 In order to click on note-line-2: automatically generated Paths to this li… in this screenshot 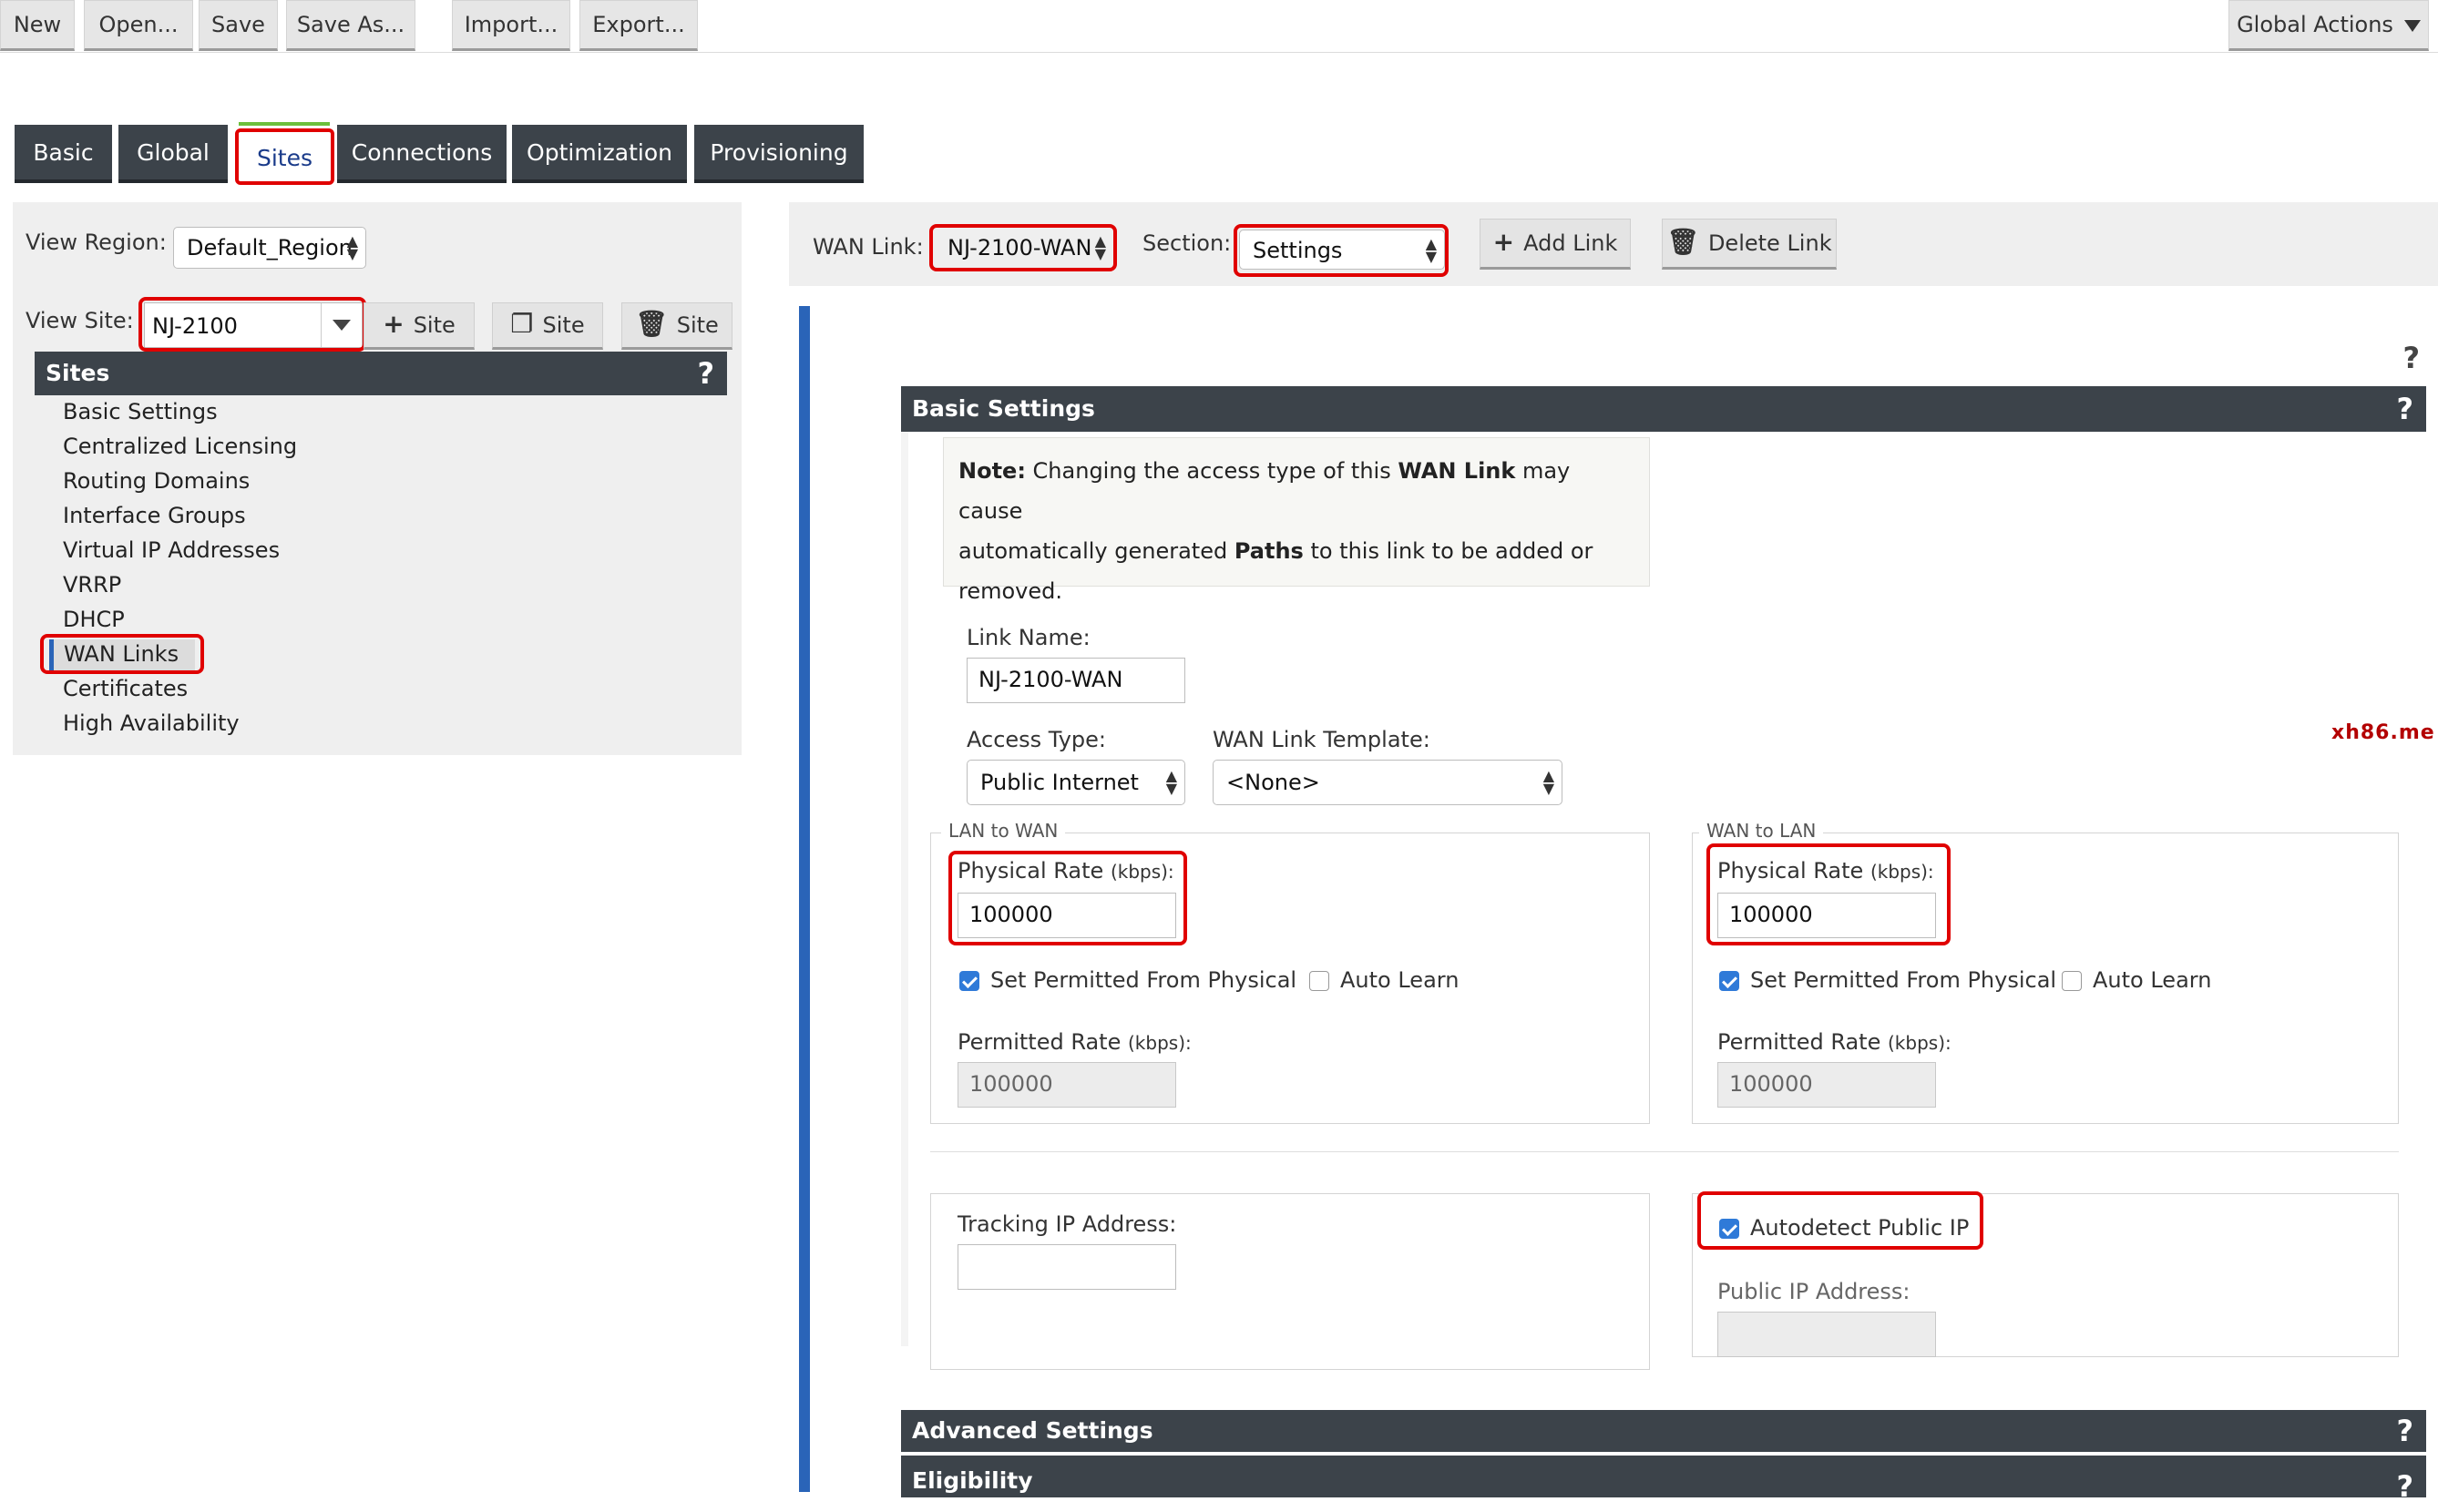, I will do `click(1276, 551)`.